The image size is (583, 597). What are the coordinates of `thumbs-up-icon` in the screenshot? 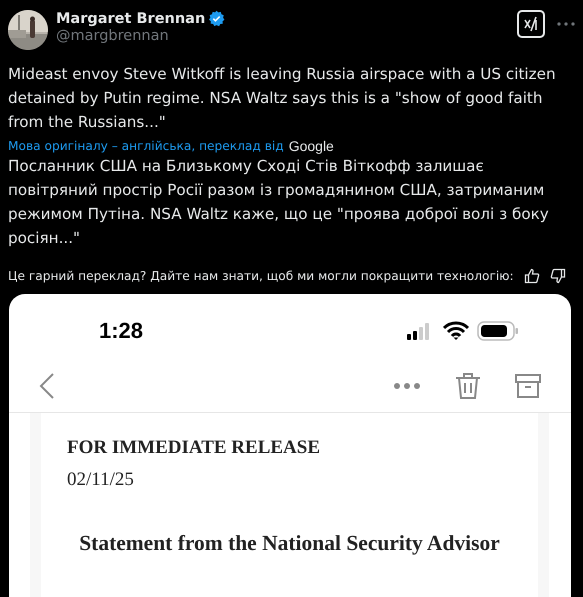 It's located at (532, 276).